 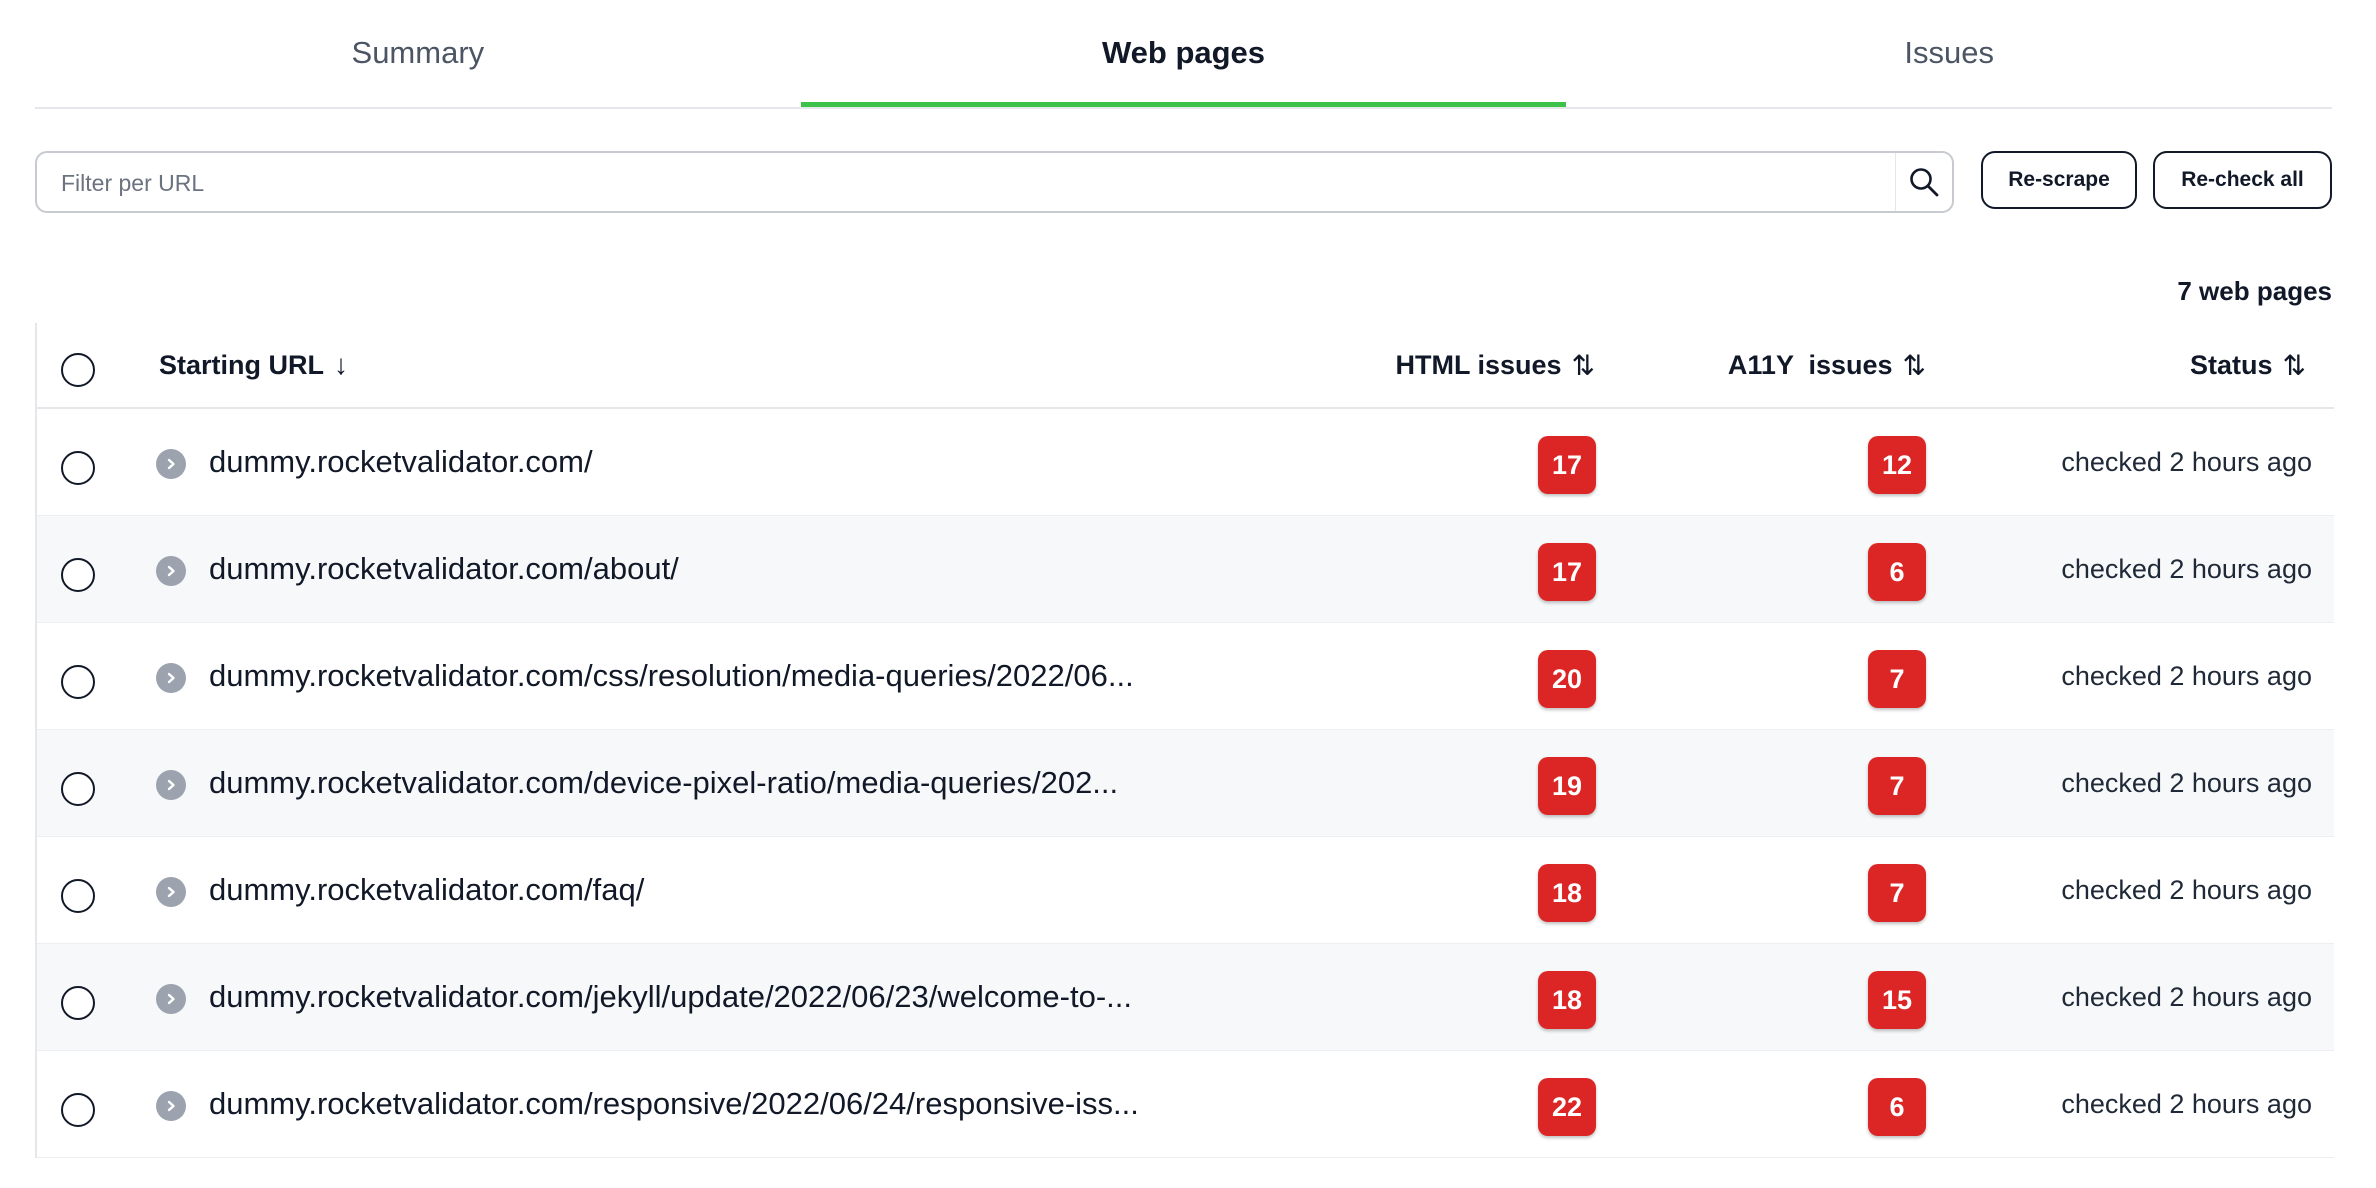 I want to click on row-url-link: dummy.rocketvalidator.com/faq/, so click(x=426, y=890).